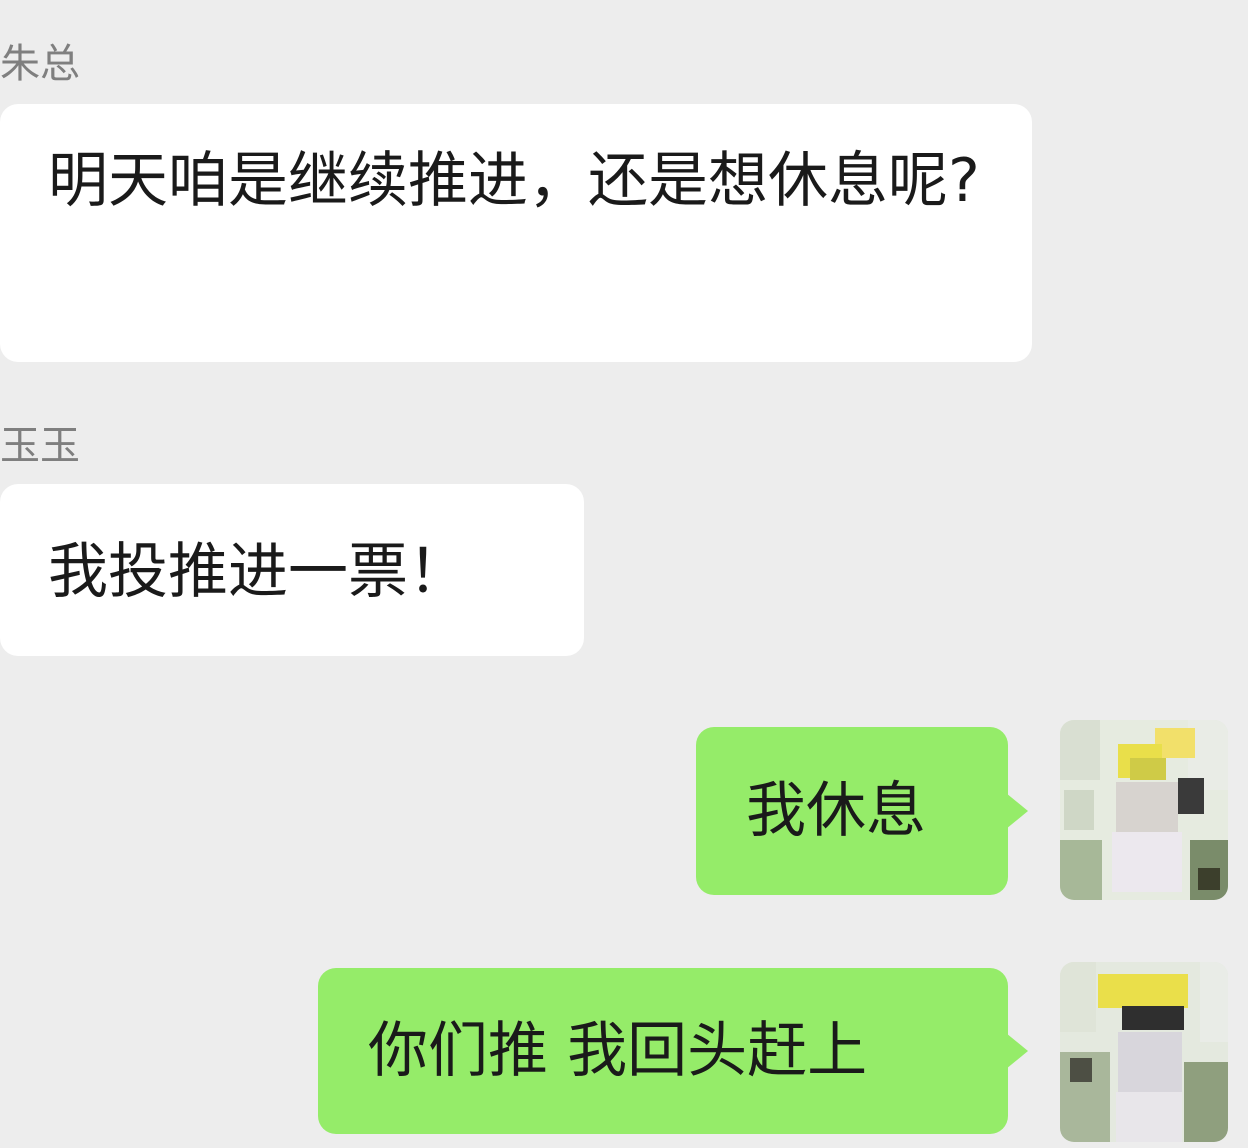  I want to click on sender-name: 玉玉, so click(40, 446).